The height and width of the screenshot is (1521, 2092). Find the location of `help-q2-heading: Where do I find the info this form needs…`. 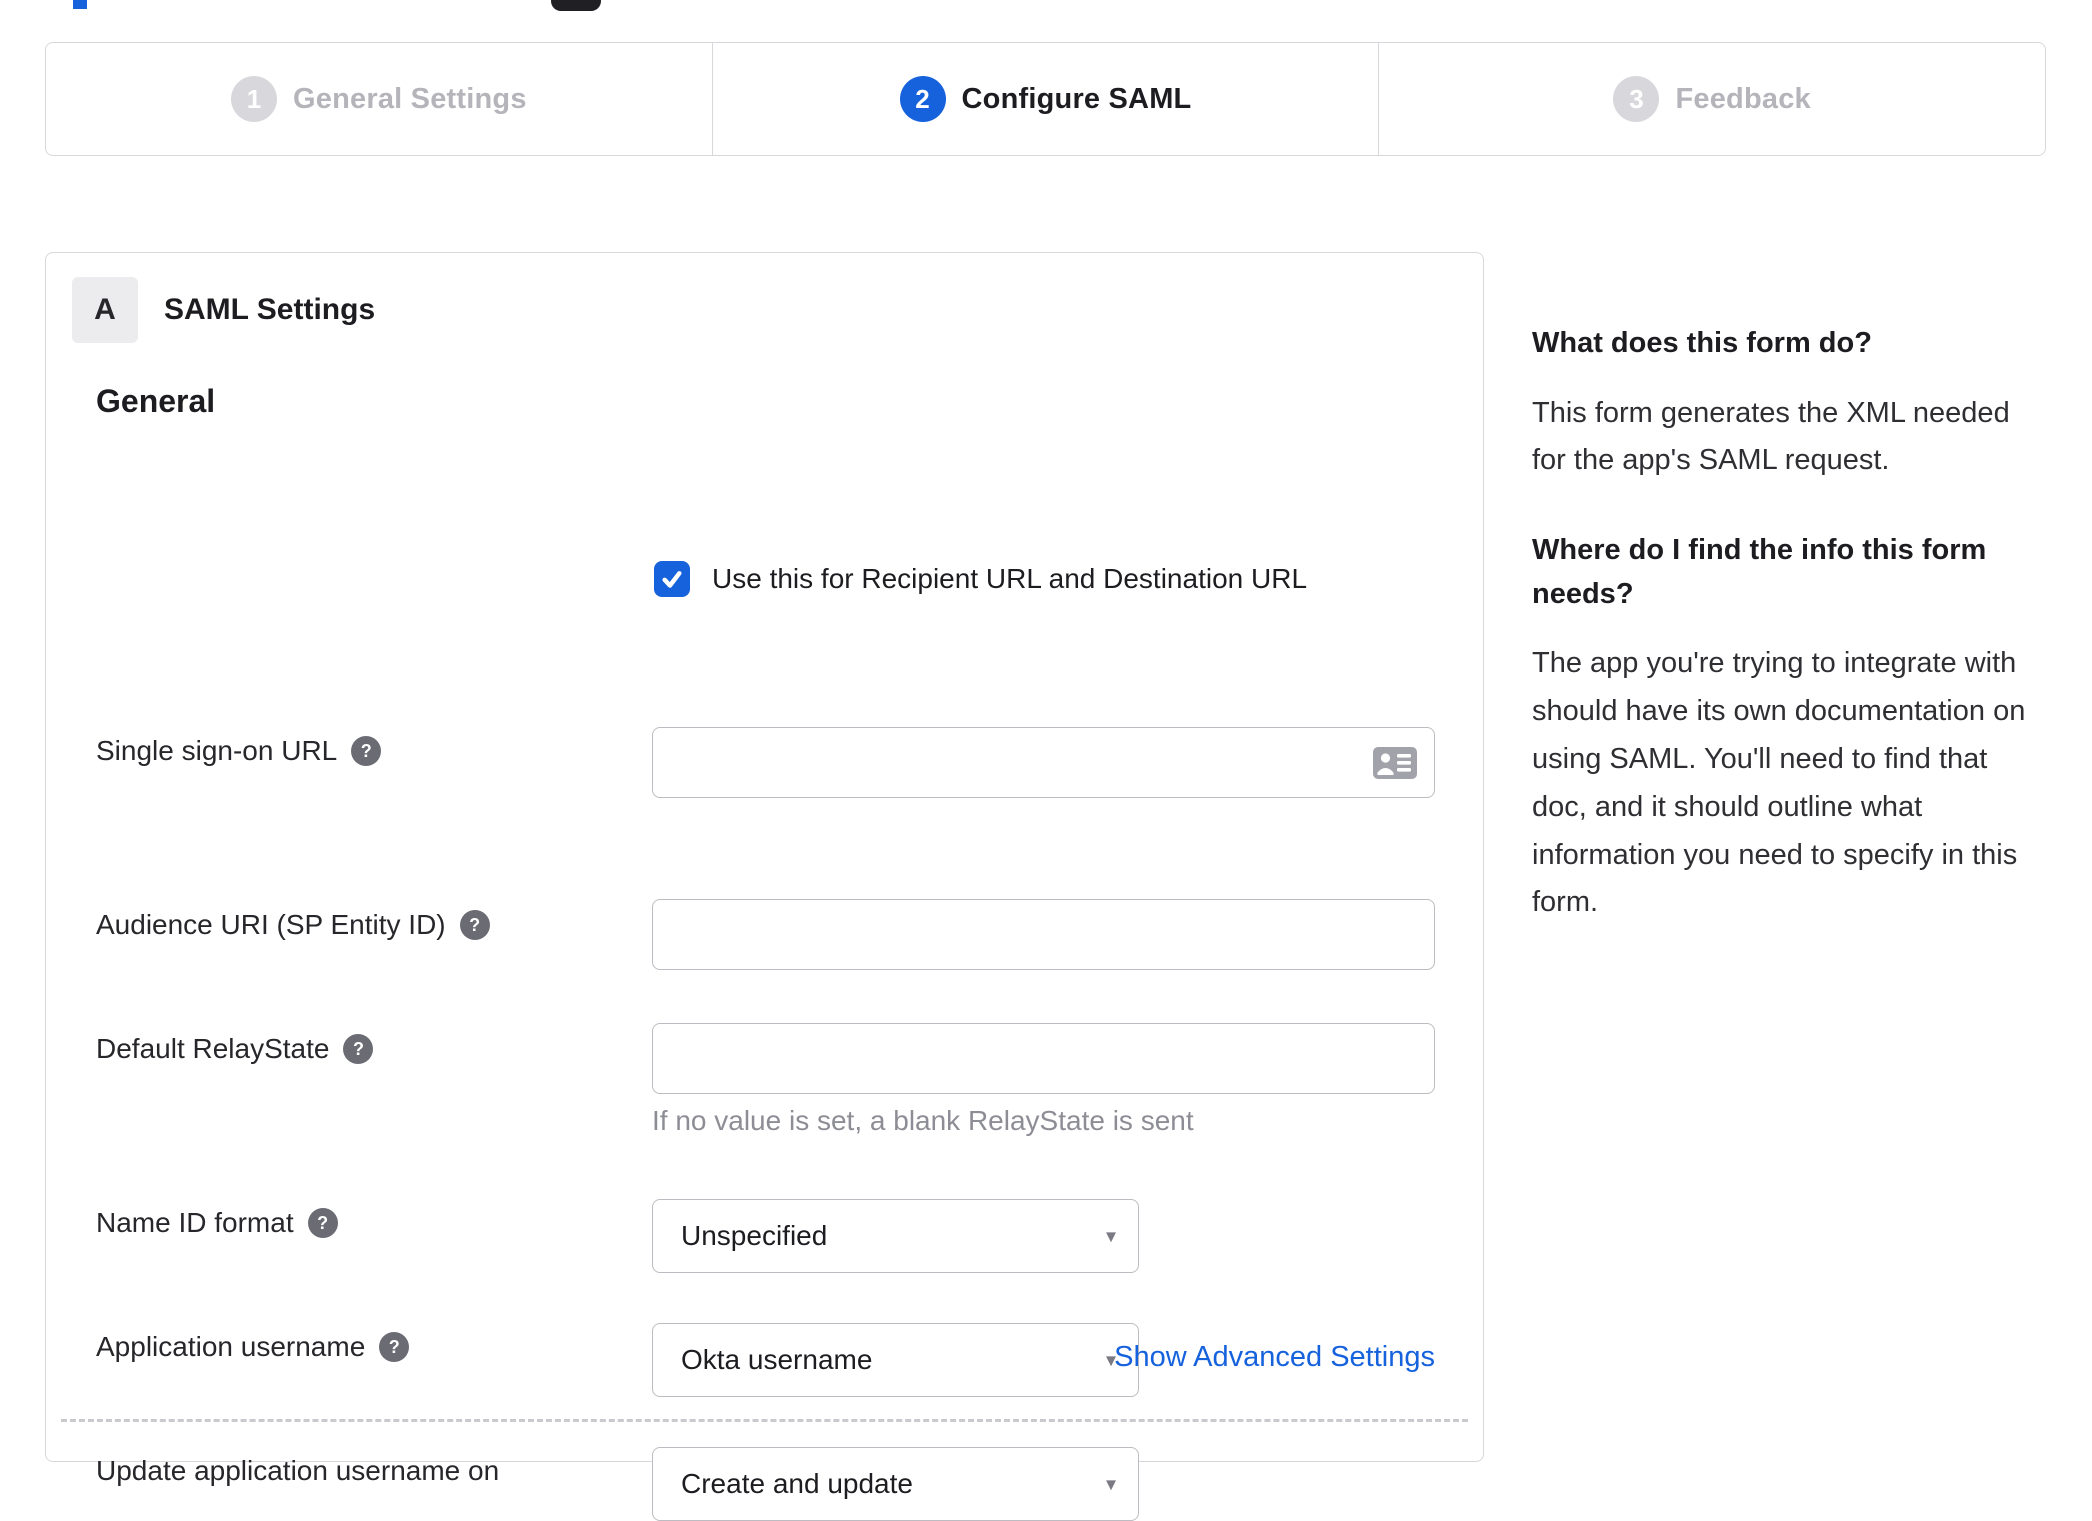

help-q2-heading: Where do I find the info this form needs… is located at coordinates (1759, 572).